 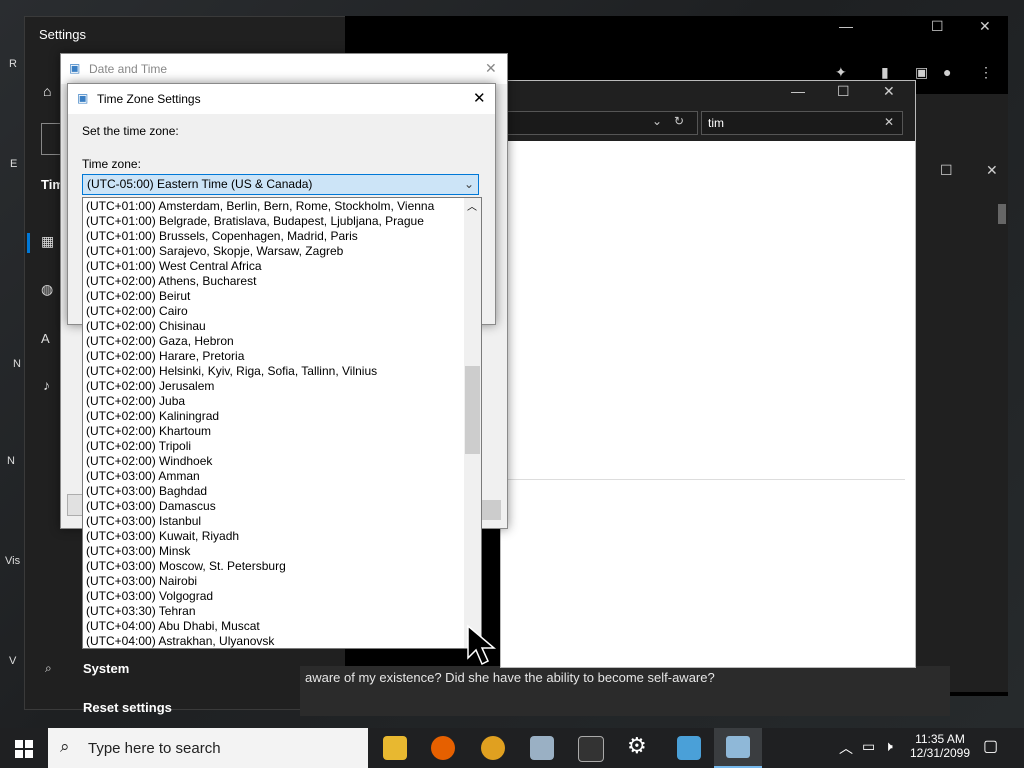 What do you see at coordinates (947, 72) in the screenshot?
I see `profile-icon: ●` at bounding box center [947, 72].